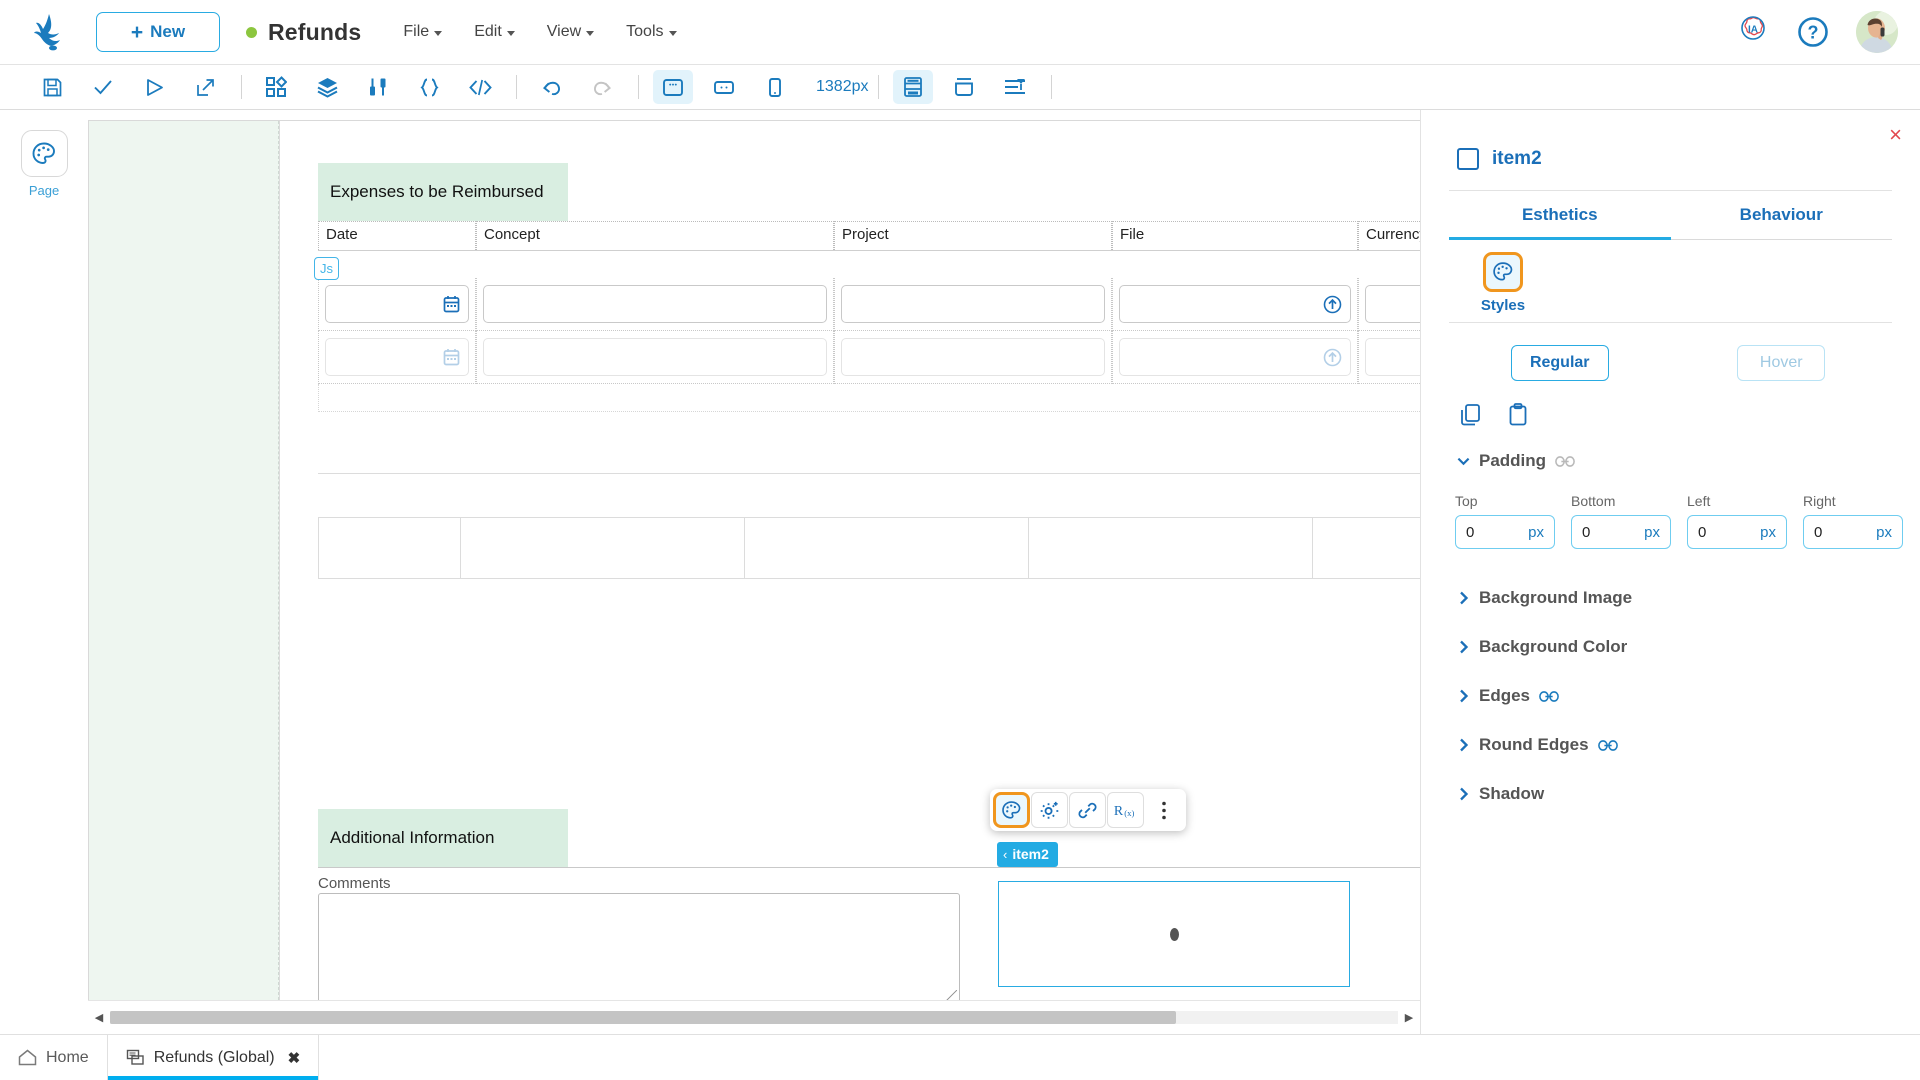 The width and height of the screenshot is (1920, 1080). What do you see at coordinates (1621, 532) in the screenshot?
I see `padding-bottom-input: 0 px` at bounding box center [1621, 532].